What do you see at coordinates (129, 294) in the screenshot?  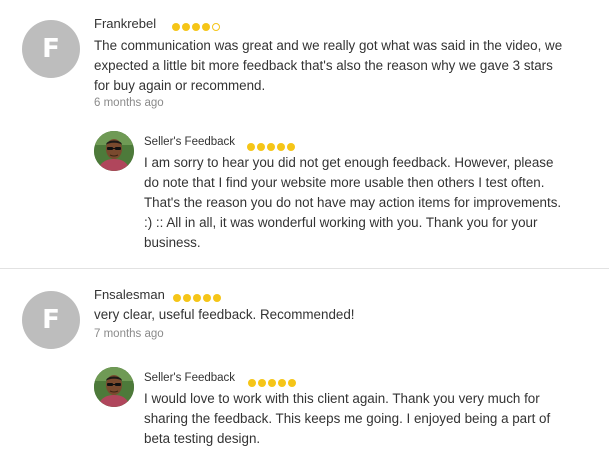 I see `buyer-name-link: Fnsalesman` at bounding box center [129, 294].